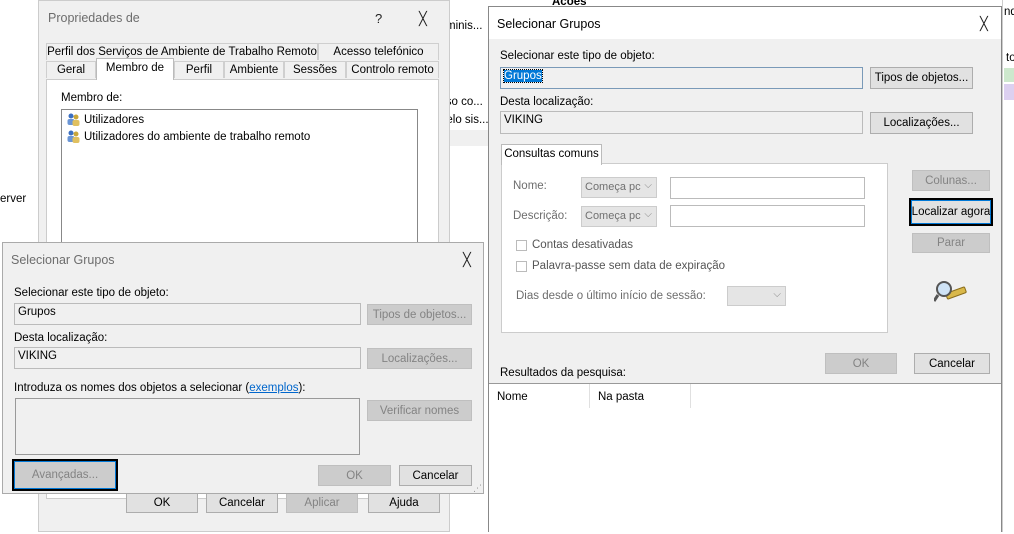  What do you see at coordinates (523, 76) in the screenshot?
I see `object-type-value: Grupos` at bounding box center [523, 76].